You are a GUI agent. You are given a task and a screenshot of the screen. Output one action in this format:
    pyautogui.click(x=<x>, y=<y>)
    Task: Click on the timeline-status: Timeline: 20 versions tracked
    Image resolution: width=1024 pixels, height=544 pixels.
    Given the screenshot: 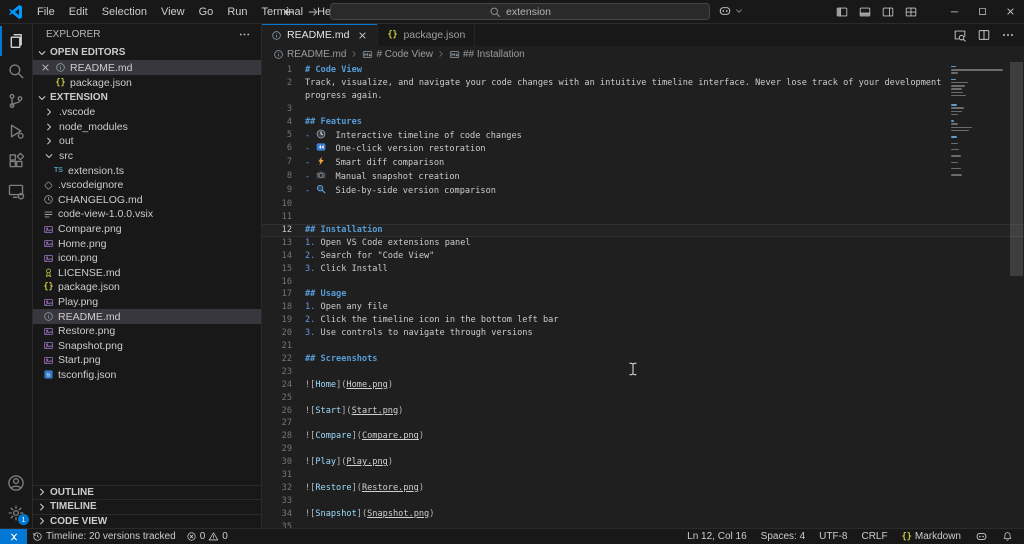 What is the action you would take?
    pyautogui.click(x=104, y=536)
    